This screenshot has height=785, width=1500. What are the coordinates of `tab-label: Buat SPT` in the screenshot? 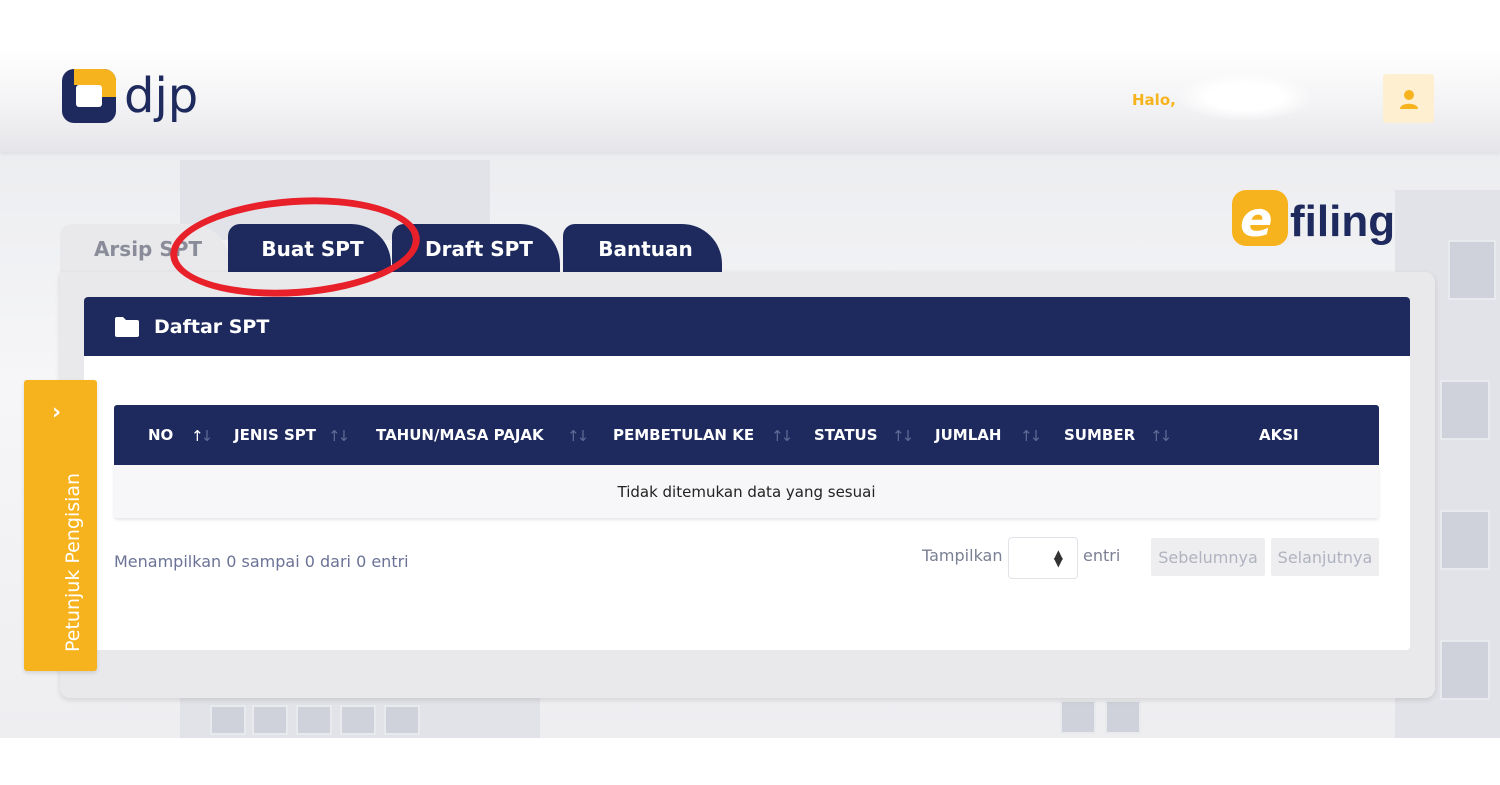 It's located at (312, 249).